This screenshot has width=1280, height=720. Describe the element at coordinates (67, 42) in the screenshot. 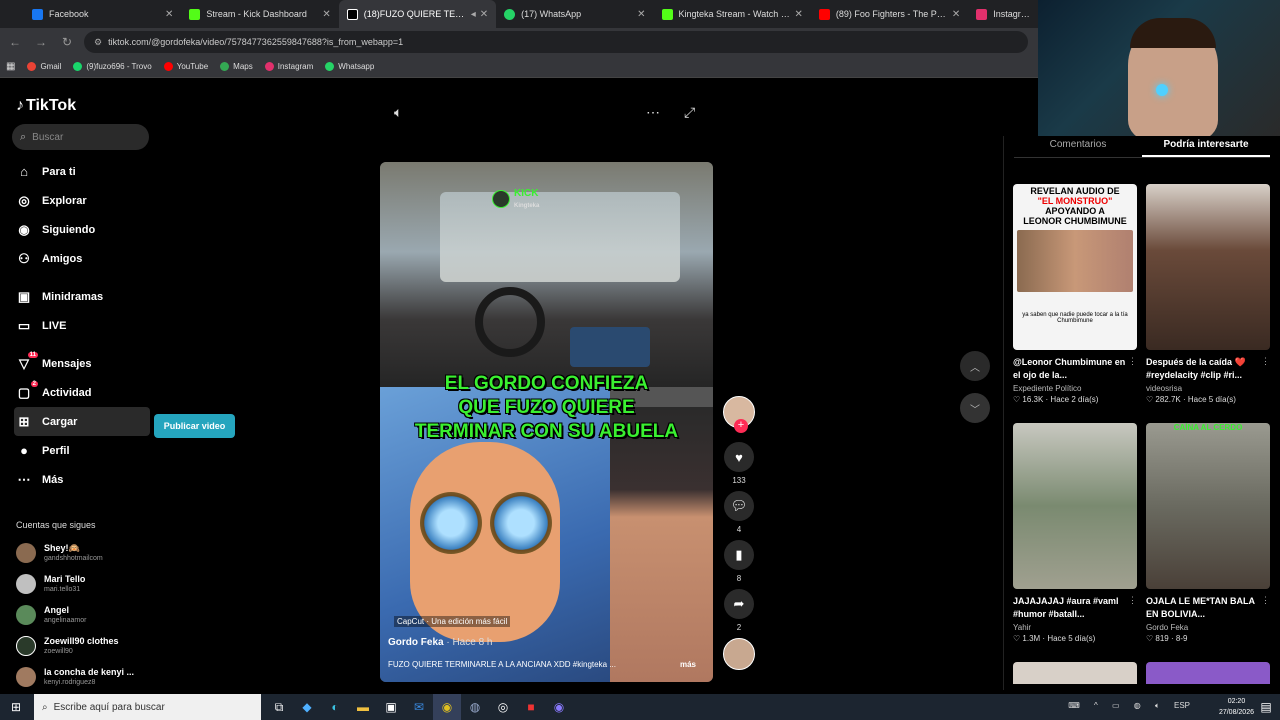

I see `reload-icon: ↻` at that location.